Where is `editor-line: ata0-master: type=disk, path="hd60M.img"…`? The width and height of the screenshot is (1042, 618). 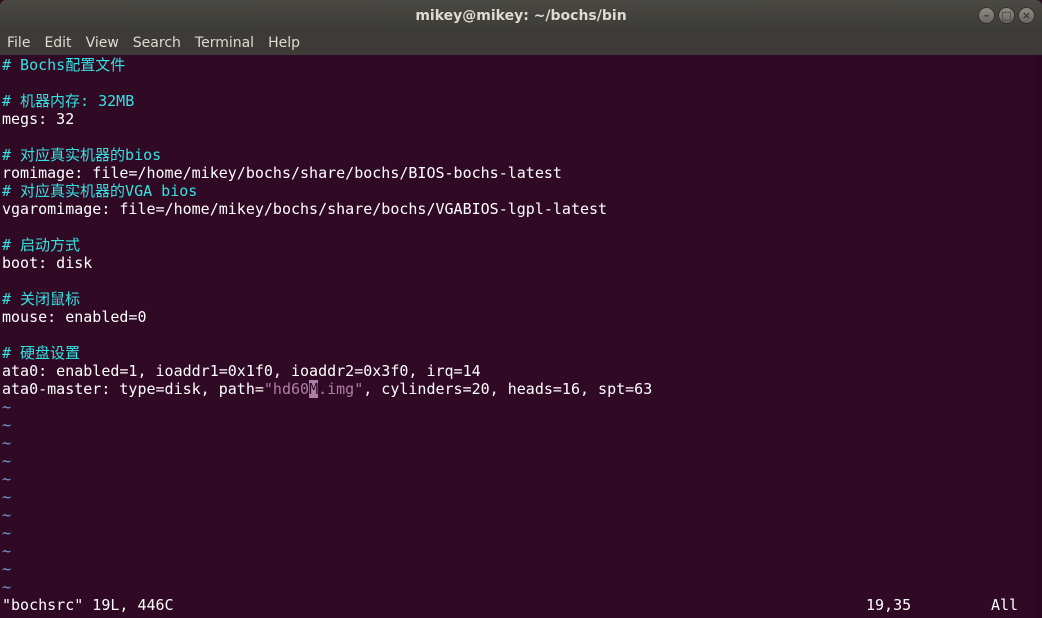 editor-line: ata0-master: type=disk, path="hd60M.img"… is located at coordinates (327, 389).